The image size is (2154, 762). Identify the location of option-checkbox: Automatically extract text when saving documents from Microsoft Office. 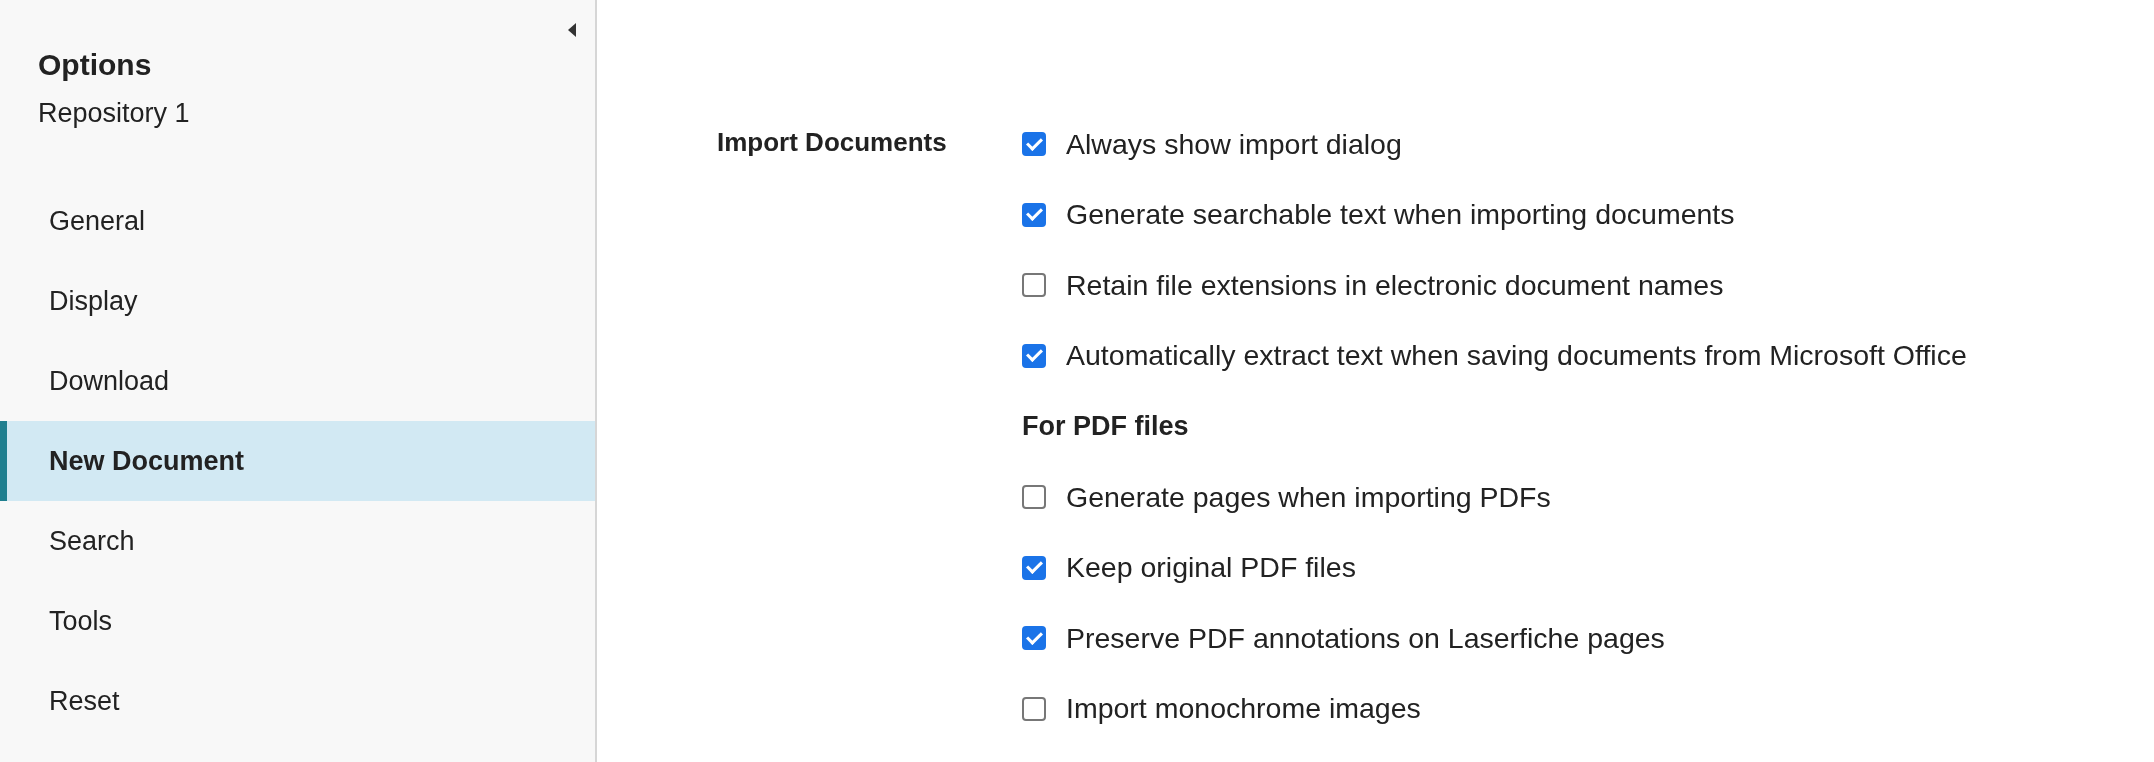
(1494, 356).